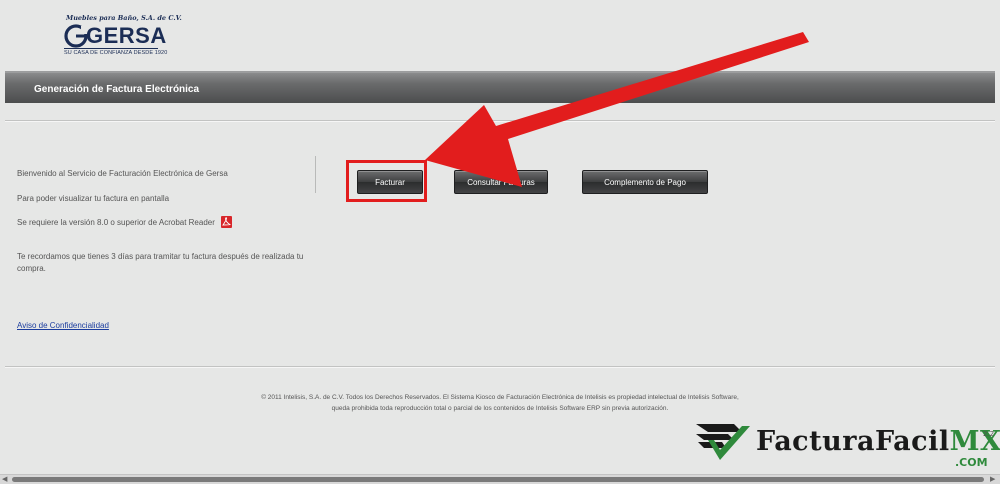 The height and width of the screenshot is (484, 1000). Describe the element at coordinates (723, 442) in the screenshot. I see `facturafacil-logo-icon` at that location.